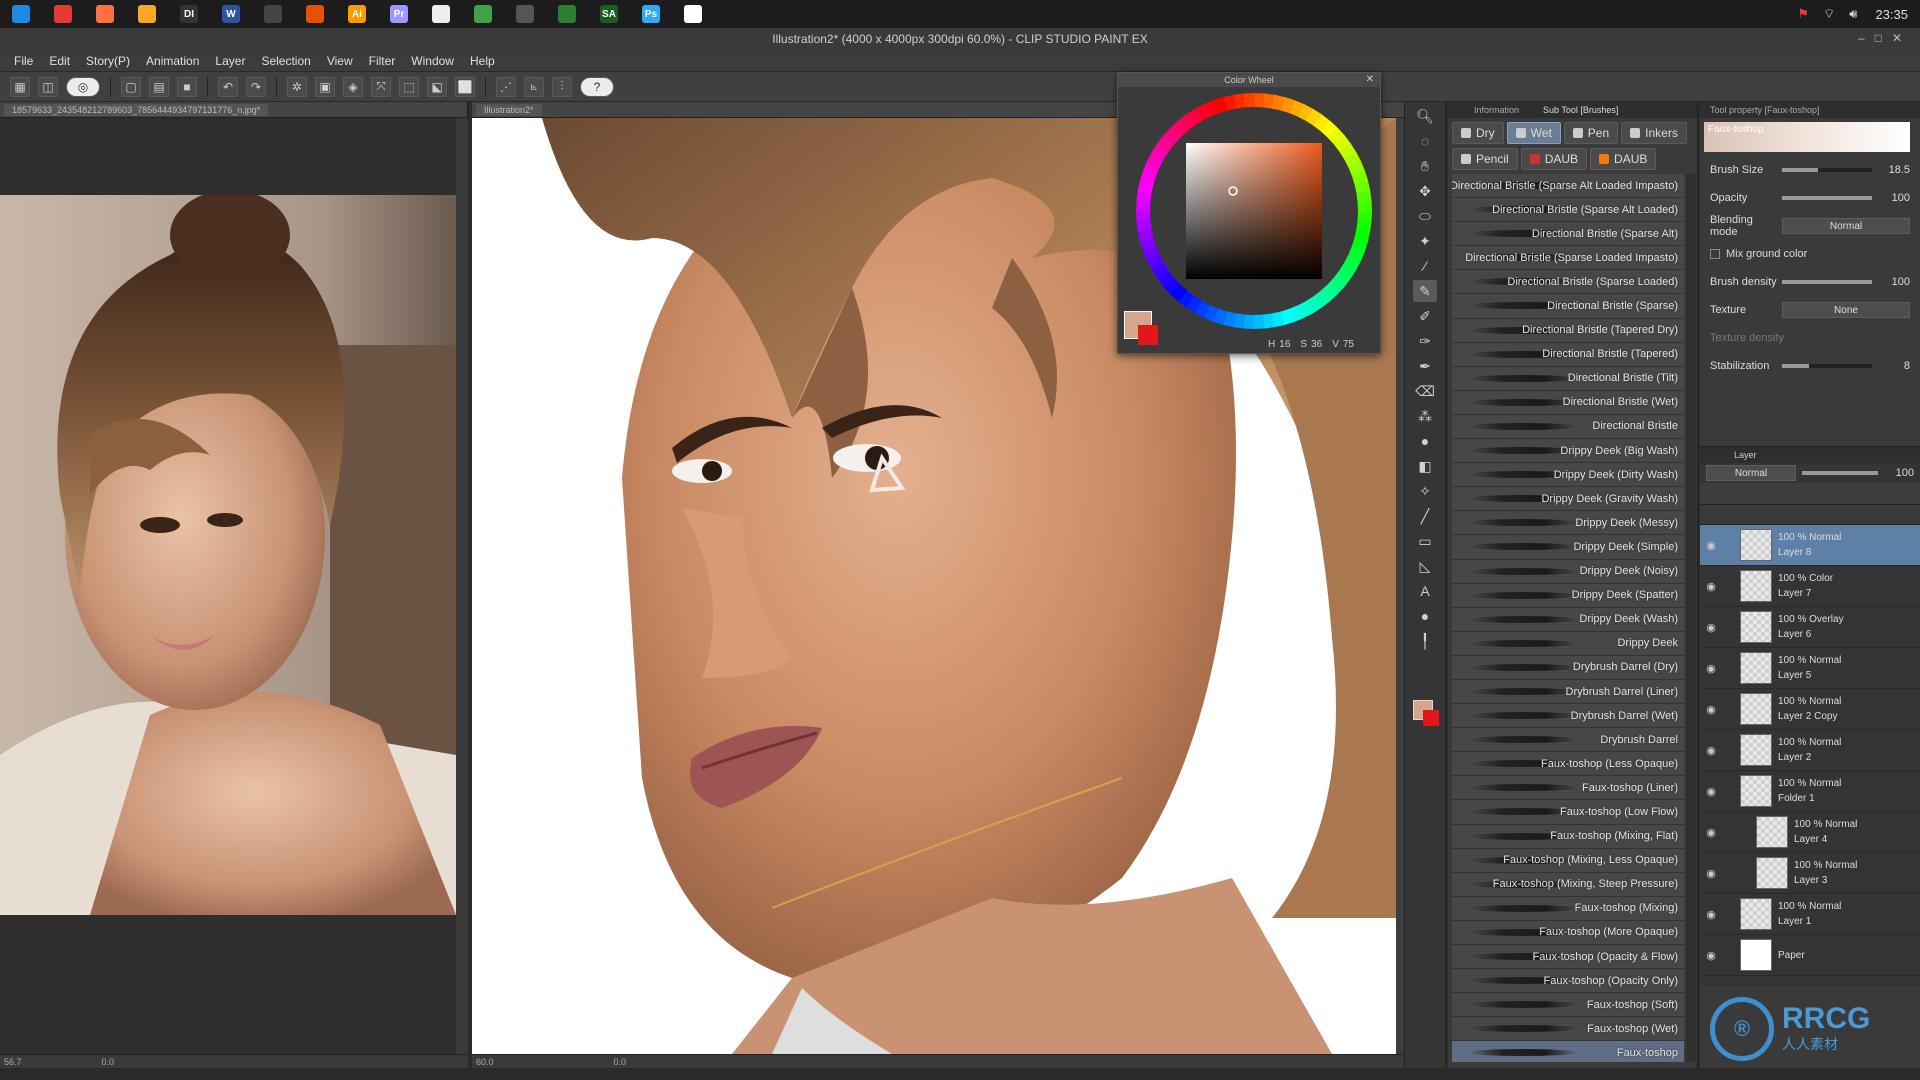 This screenshot has width=1920, height=1080. Describe the element at coordinates (1425, 441) in the screenshot. I see `fill-icon: ●` at that location.